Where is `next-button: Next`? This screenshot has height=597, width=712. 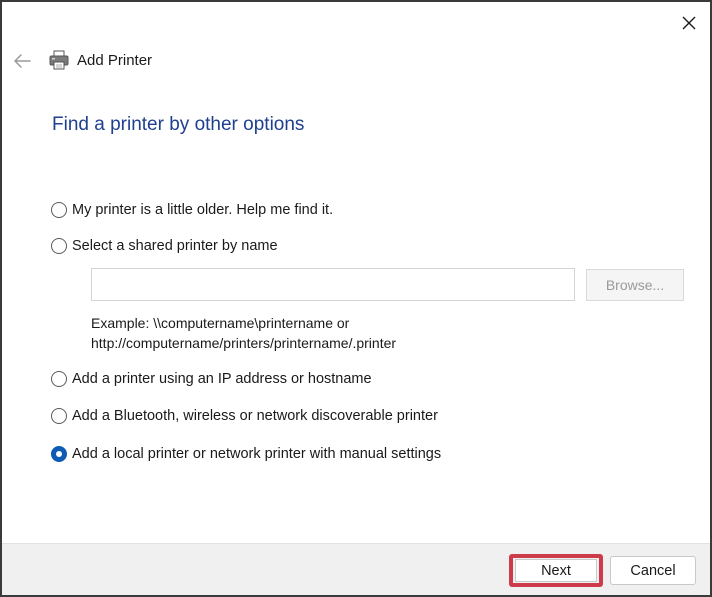 next-button: Next is located at coordinates (556, 570).